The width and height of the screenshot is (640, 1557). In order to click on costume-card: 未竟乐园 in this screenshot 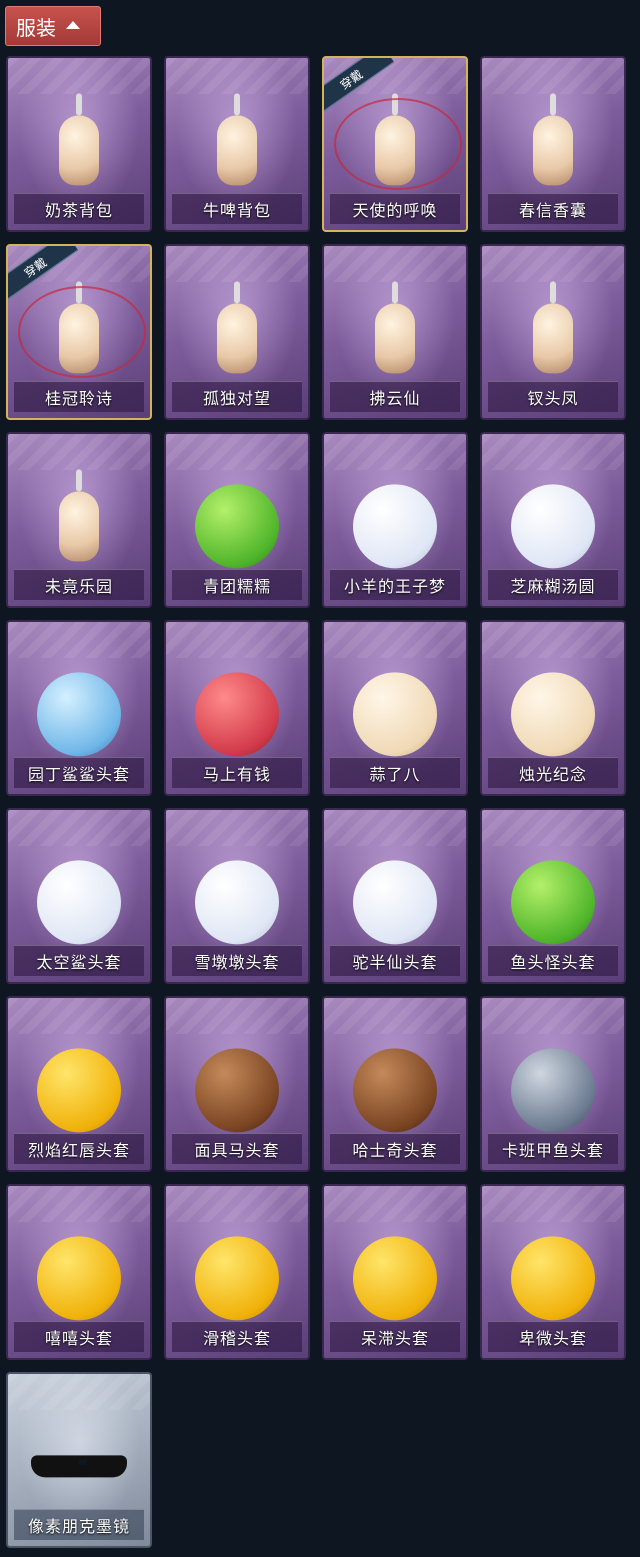, I will do `click(79, 520)`.